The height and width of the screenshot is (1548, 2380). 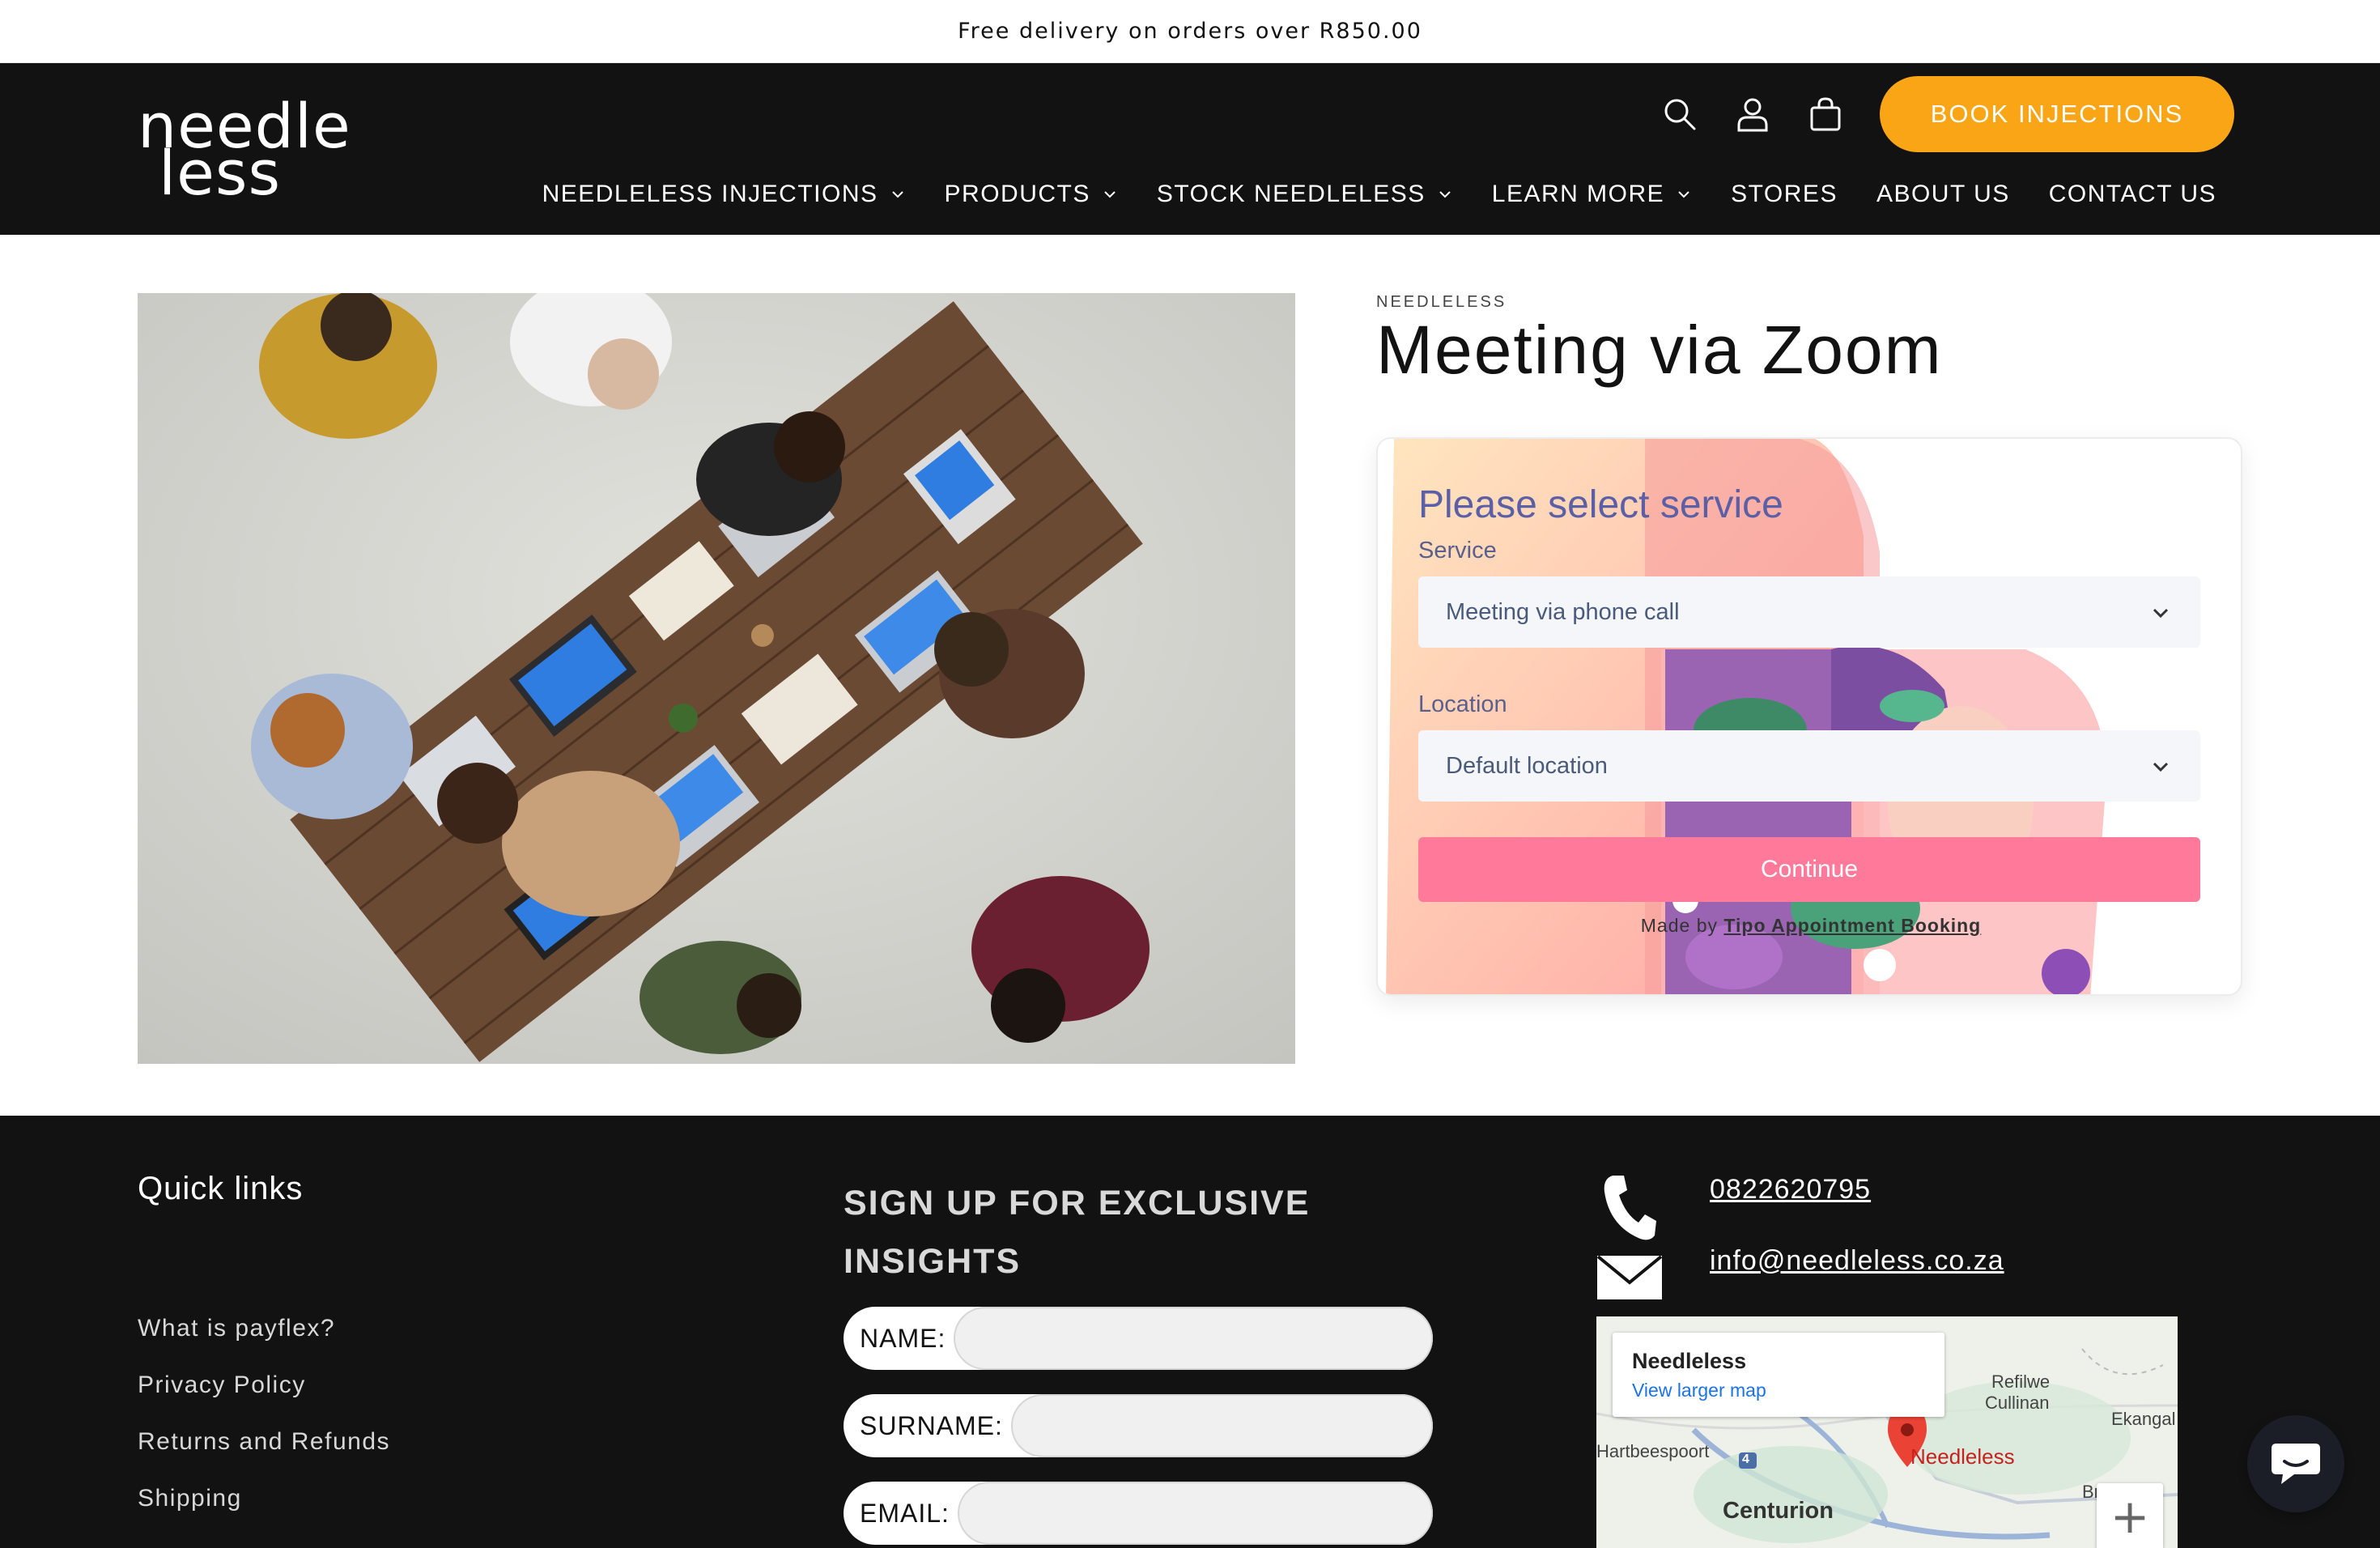 What do you see at coordinates (1809, 869) in the screenshot?
I see `continue-button: Continue` at bounding box center [1809, 869].